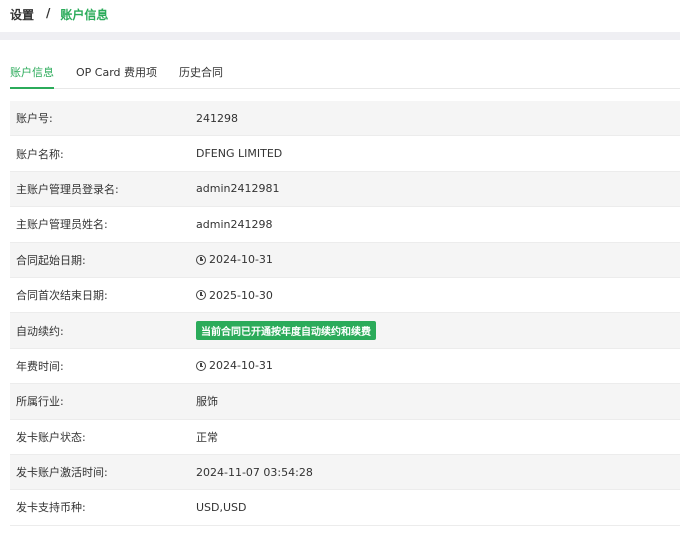 Image resolution: width=680 pixels, height=536 pixels. What do you see at coordinates (32, 76) in the screenshot?
I see `tab-account-info: 账户信息` at bounding box center [32, 76].